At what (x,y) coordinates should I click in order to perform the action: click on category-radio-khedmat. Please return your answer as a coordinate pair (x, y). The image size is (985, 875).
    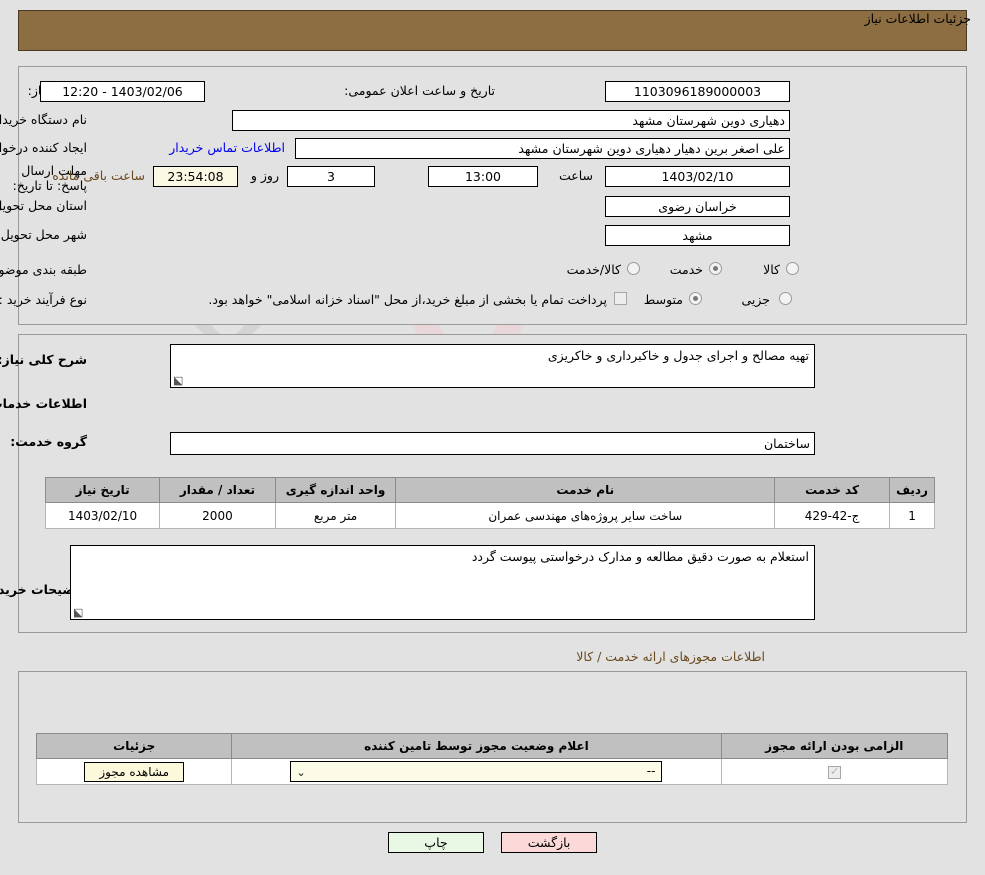
    Looking at the image, I should click on (715, 268).